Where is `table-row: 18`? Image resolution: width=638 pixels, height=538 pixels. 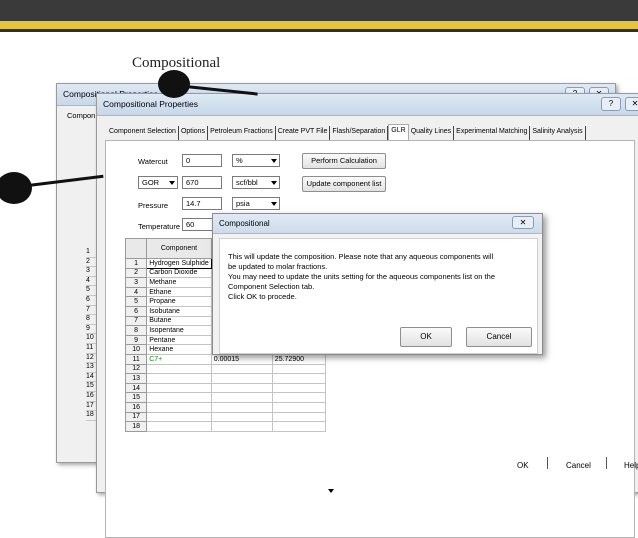 table-row: 18 is located at coordinates (225, 426).